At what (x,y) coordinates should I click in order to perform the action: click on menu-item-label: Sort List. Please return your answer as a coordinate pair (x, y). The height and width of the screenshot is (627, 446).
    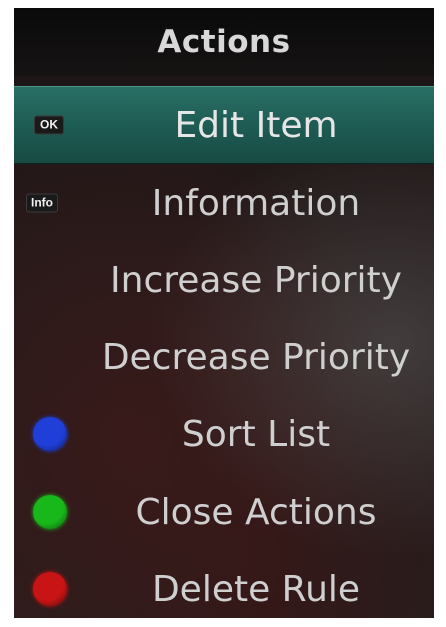
    Looking at the image, I should click on (256, 434).